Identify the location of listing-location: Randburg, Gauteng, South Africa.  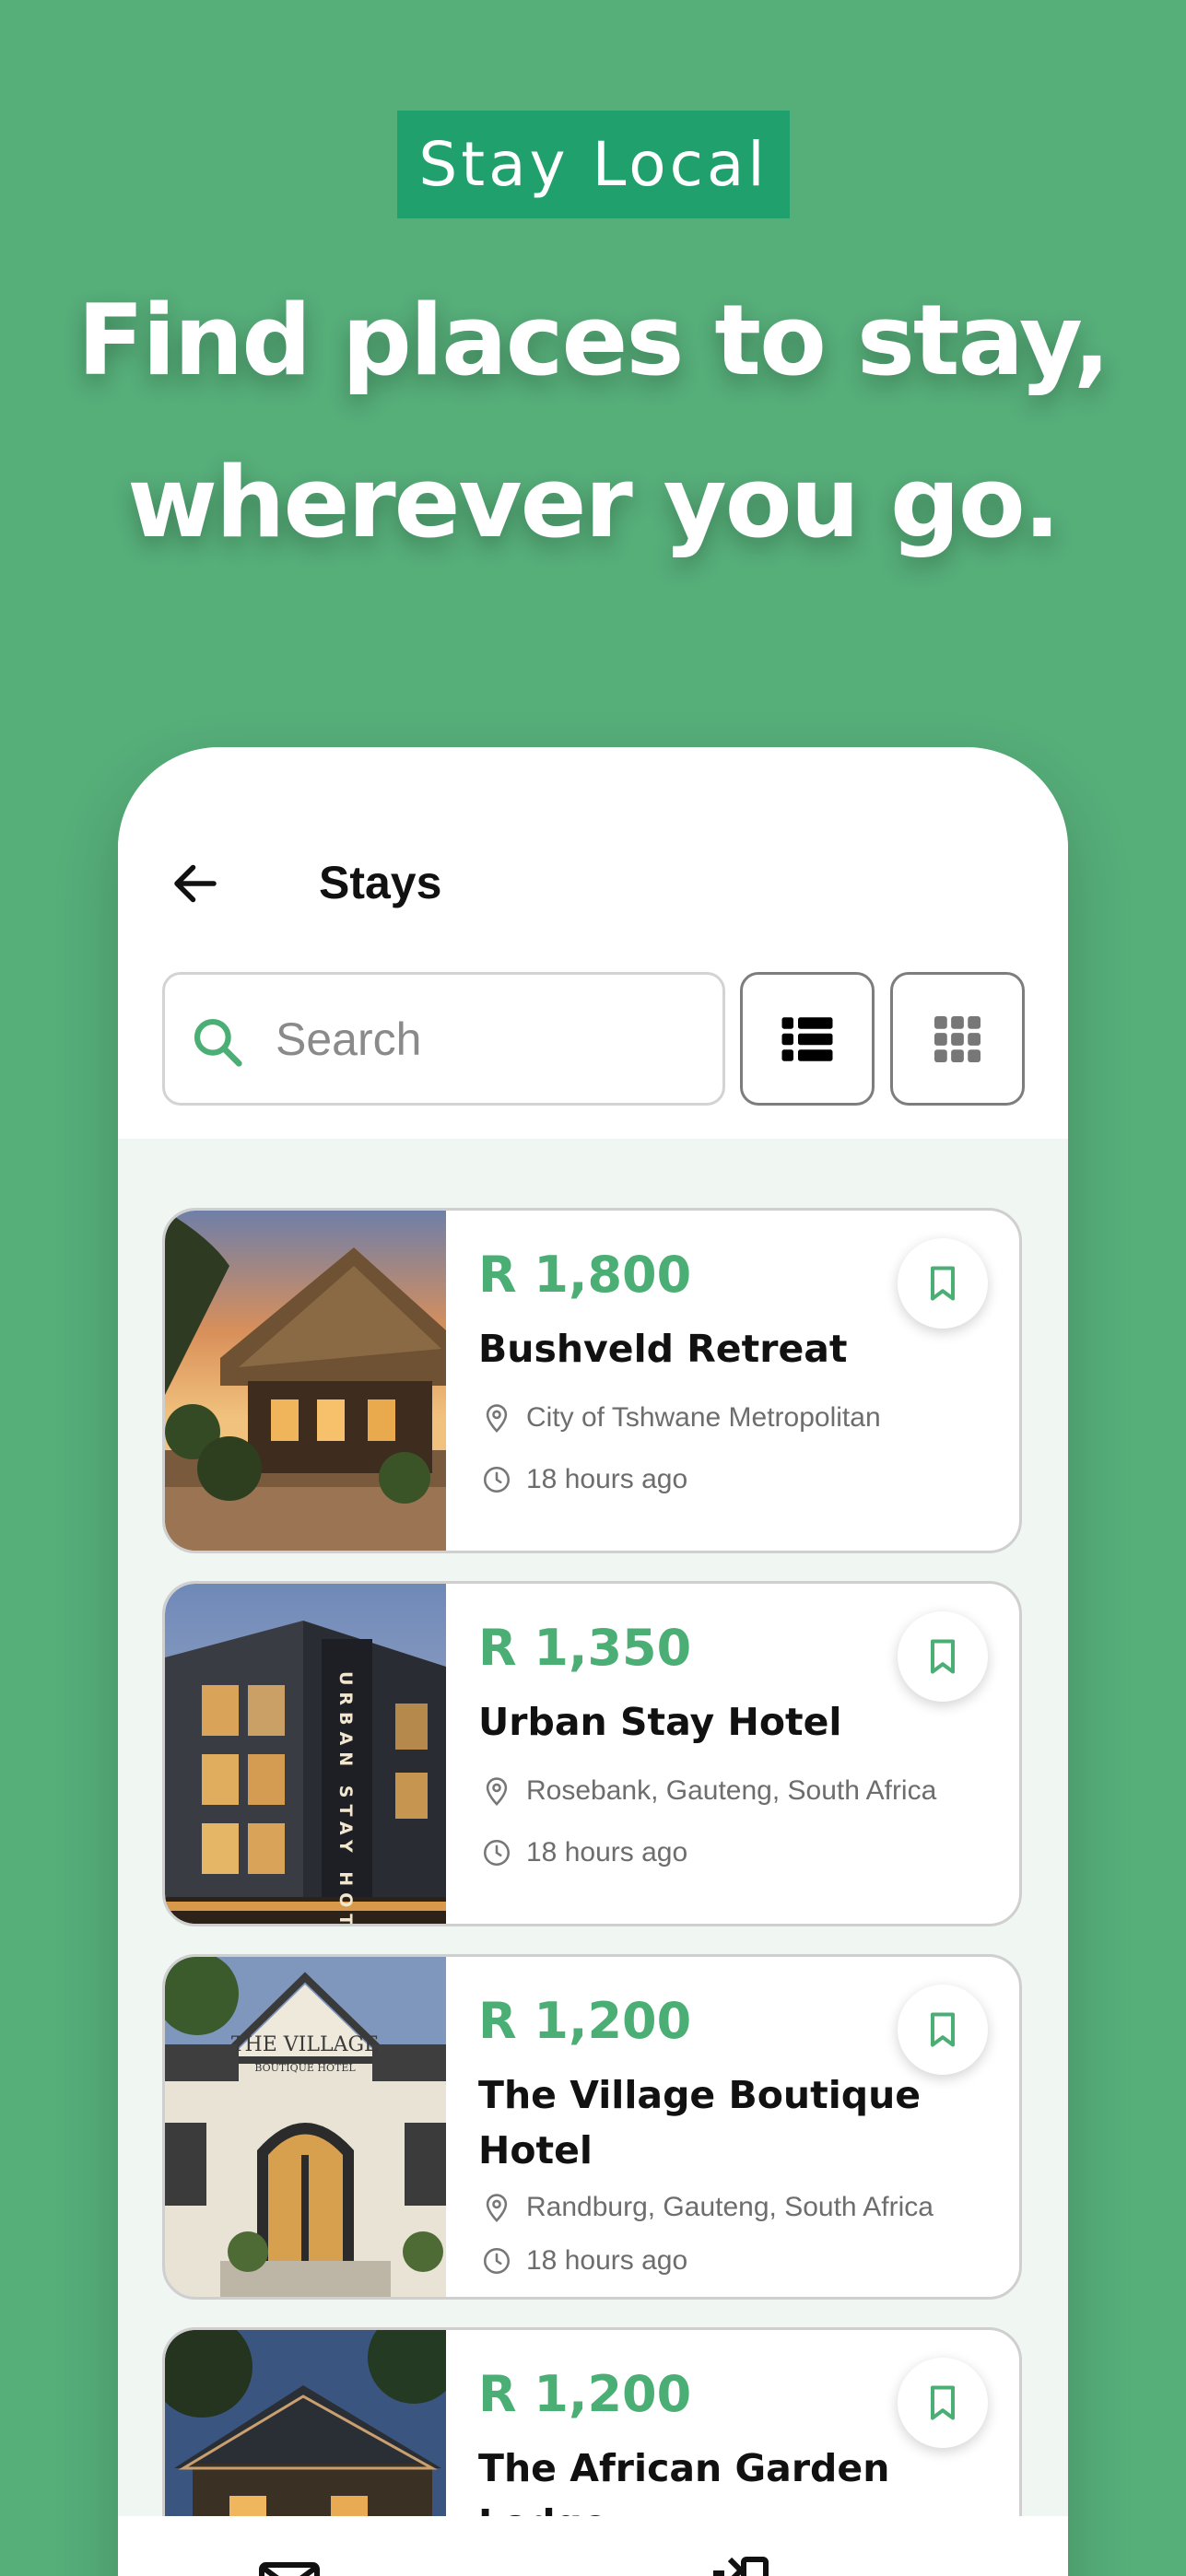
(706, 2207).